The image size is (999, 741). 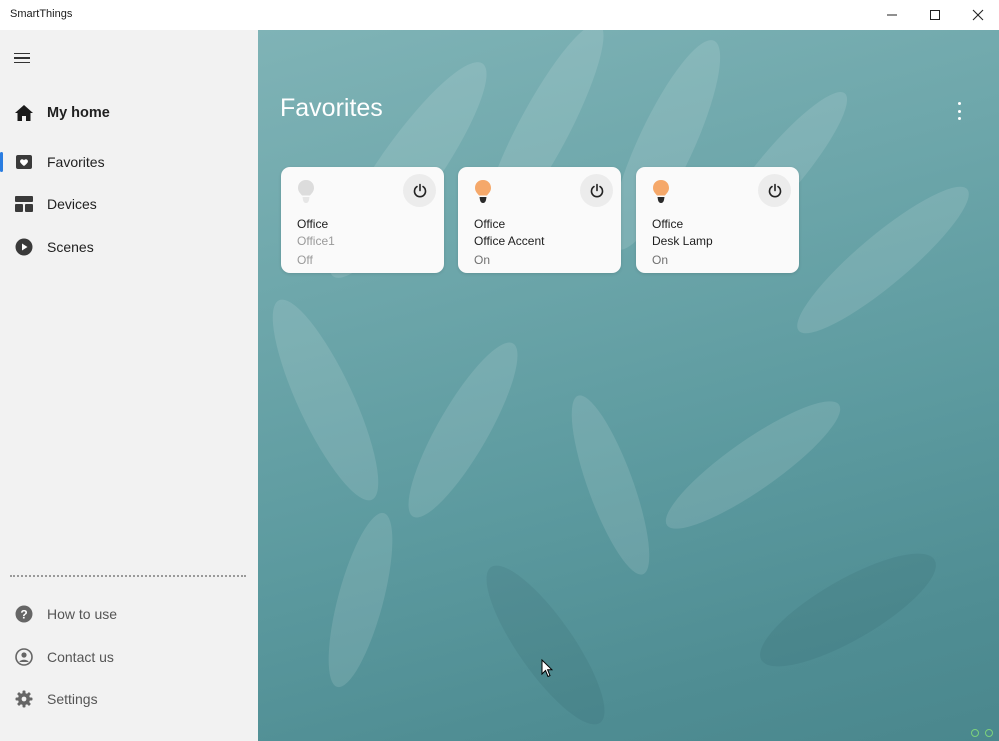 I want to click on device-state: Off, so click(x=305, y=260).